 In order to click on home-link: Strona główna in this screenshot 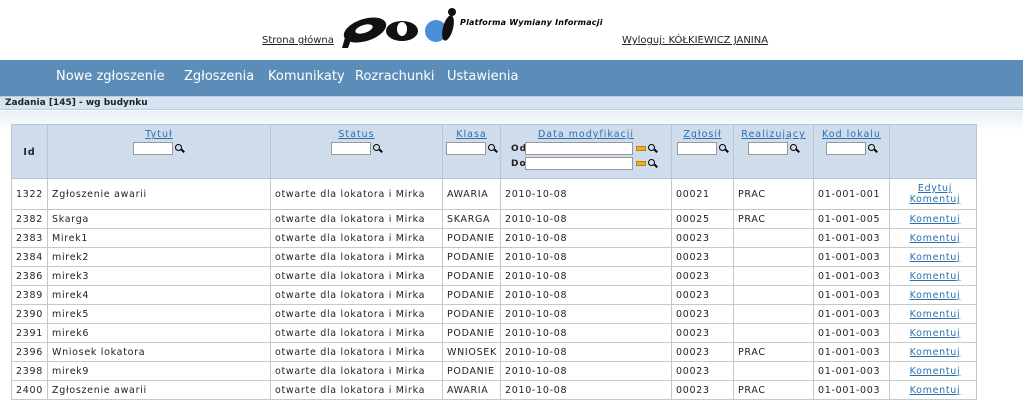, I will do `click(298, 40)`.